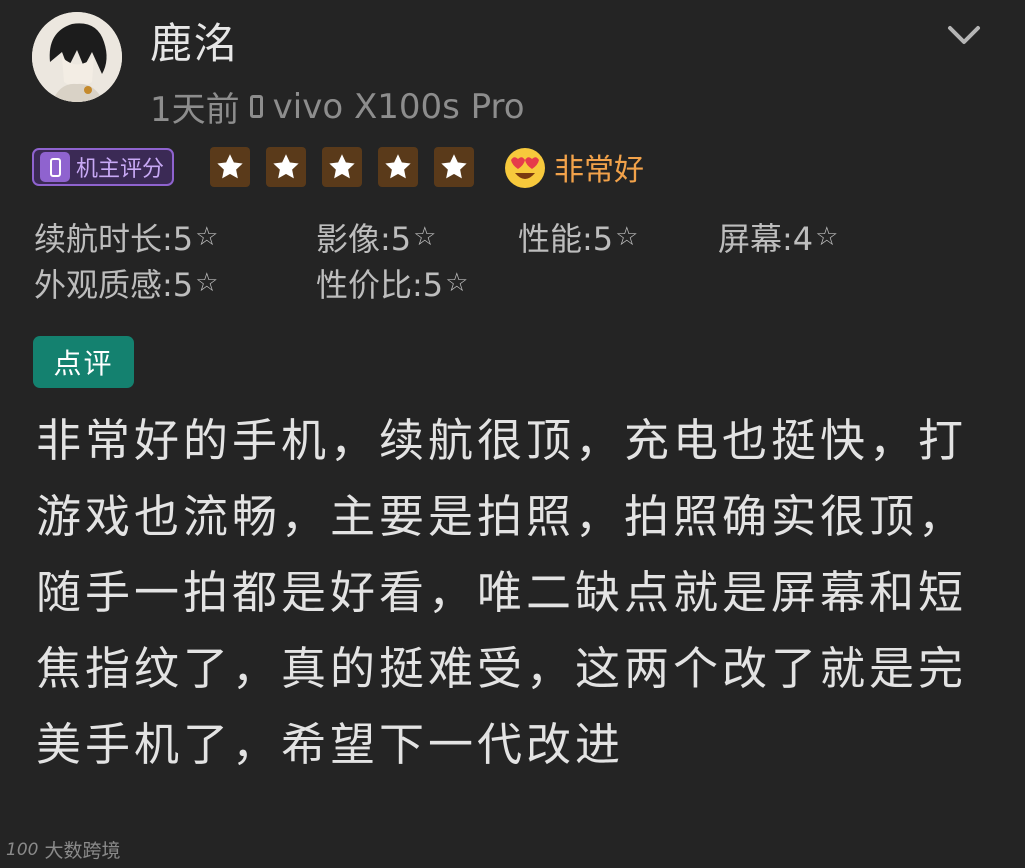 This screenshot has width=1025, height=868. I want to click on subscore-design: 外观质感:5 ☆, so click(126, 285).